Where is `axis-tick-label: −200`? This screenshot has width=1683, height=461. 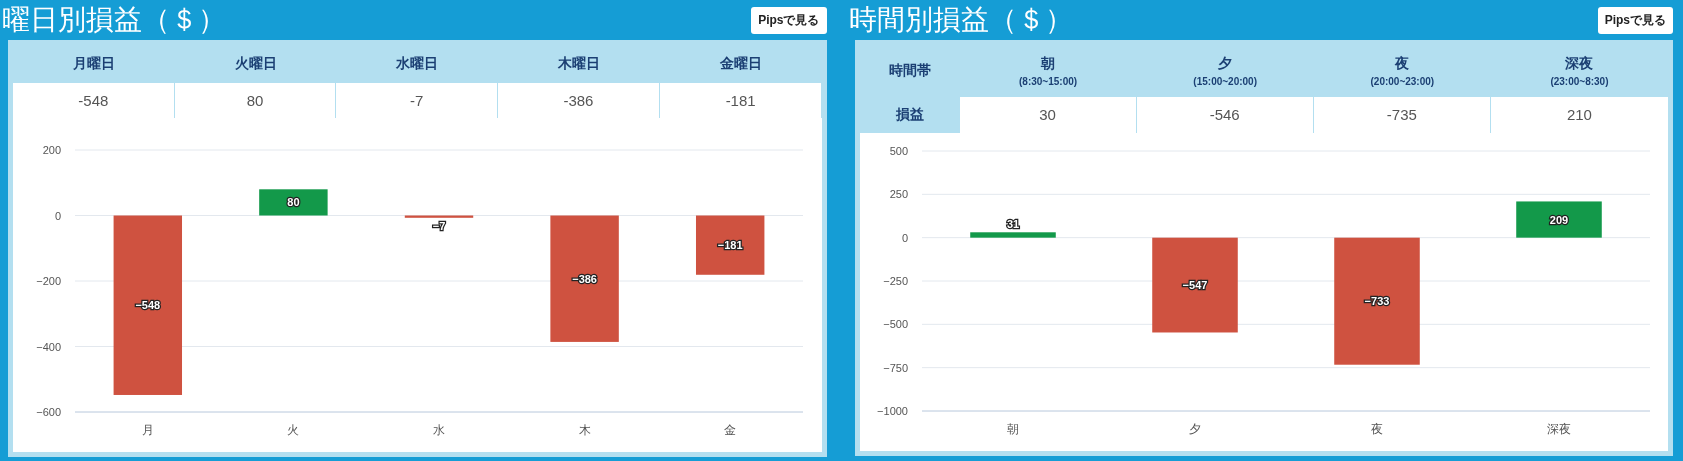
axis-tick-label: −200 is located at coordinates (48, 281).